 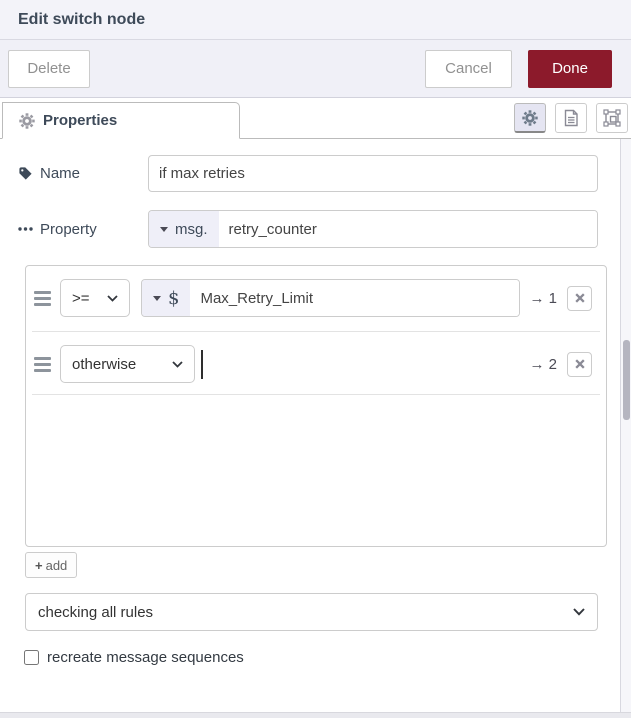 I want to click on properties-gear-button, so click(x=530, y=118).